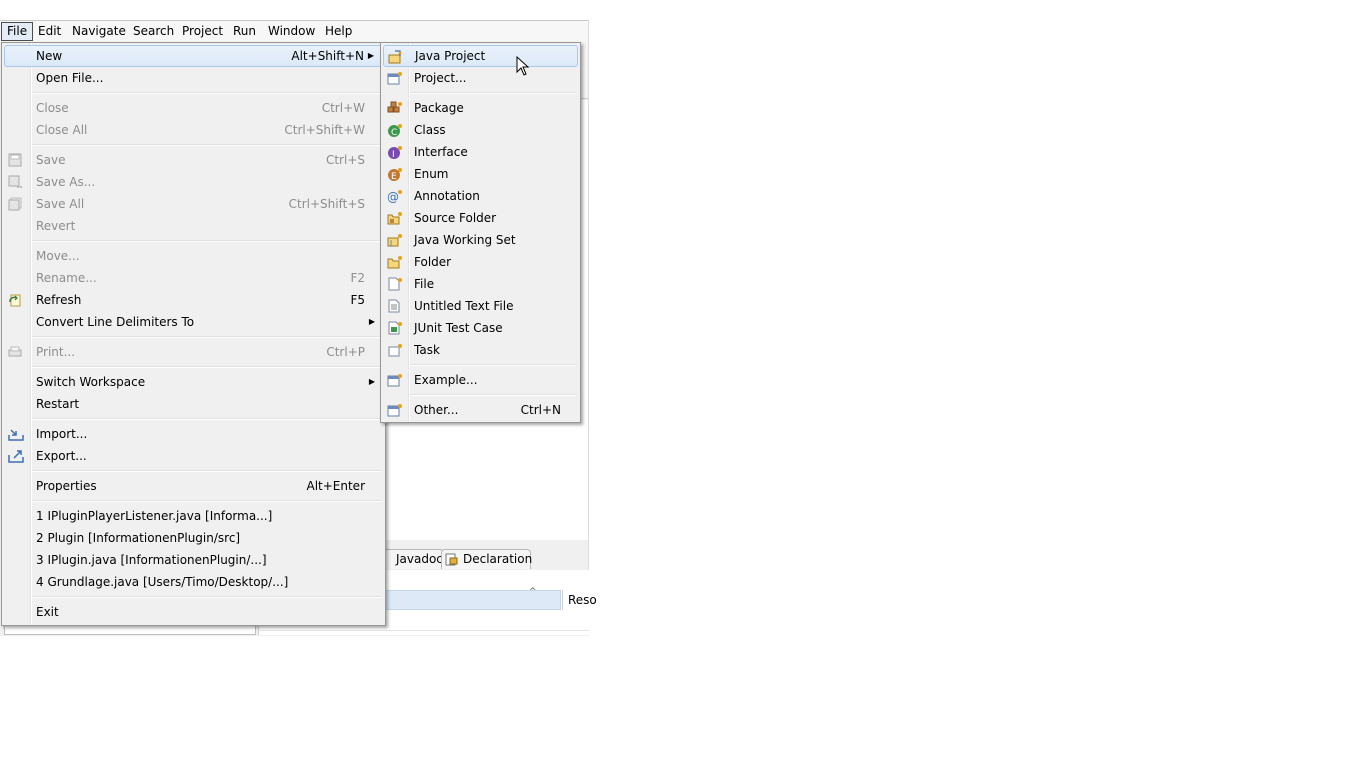 Image resolution: width=1366 pixels, height=768 pixels. Describe the element at coordinates (394, 328) in the screenshot. I see `junit-icon` at that location.